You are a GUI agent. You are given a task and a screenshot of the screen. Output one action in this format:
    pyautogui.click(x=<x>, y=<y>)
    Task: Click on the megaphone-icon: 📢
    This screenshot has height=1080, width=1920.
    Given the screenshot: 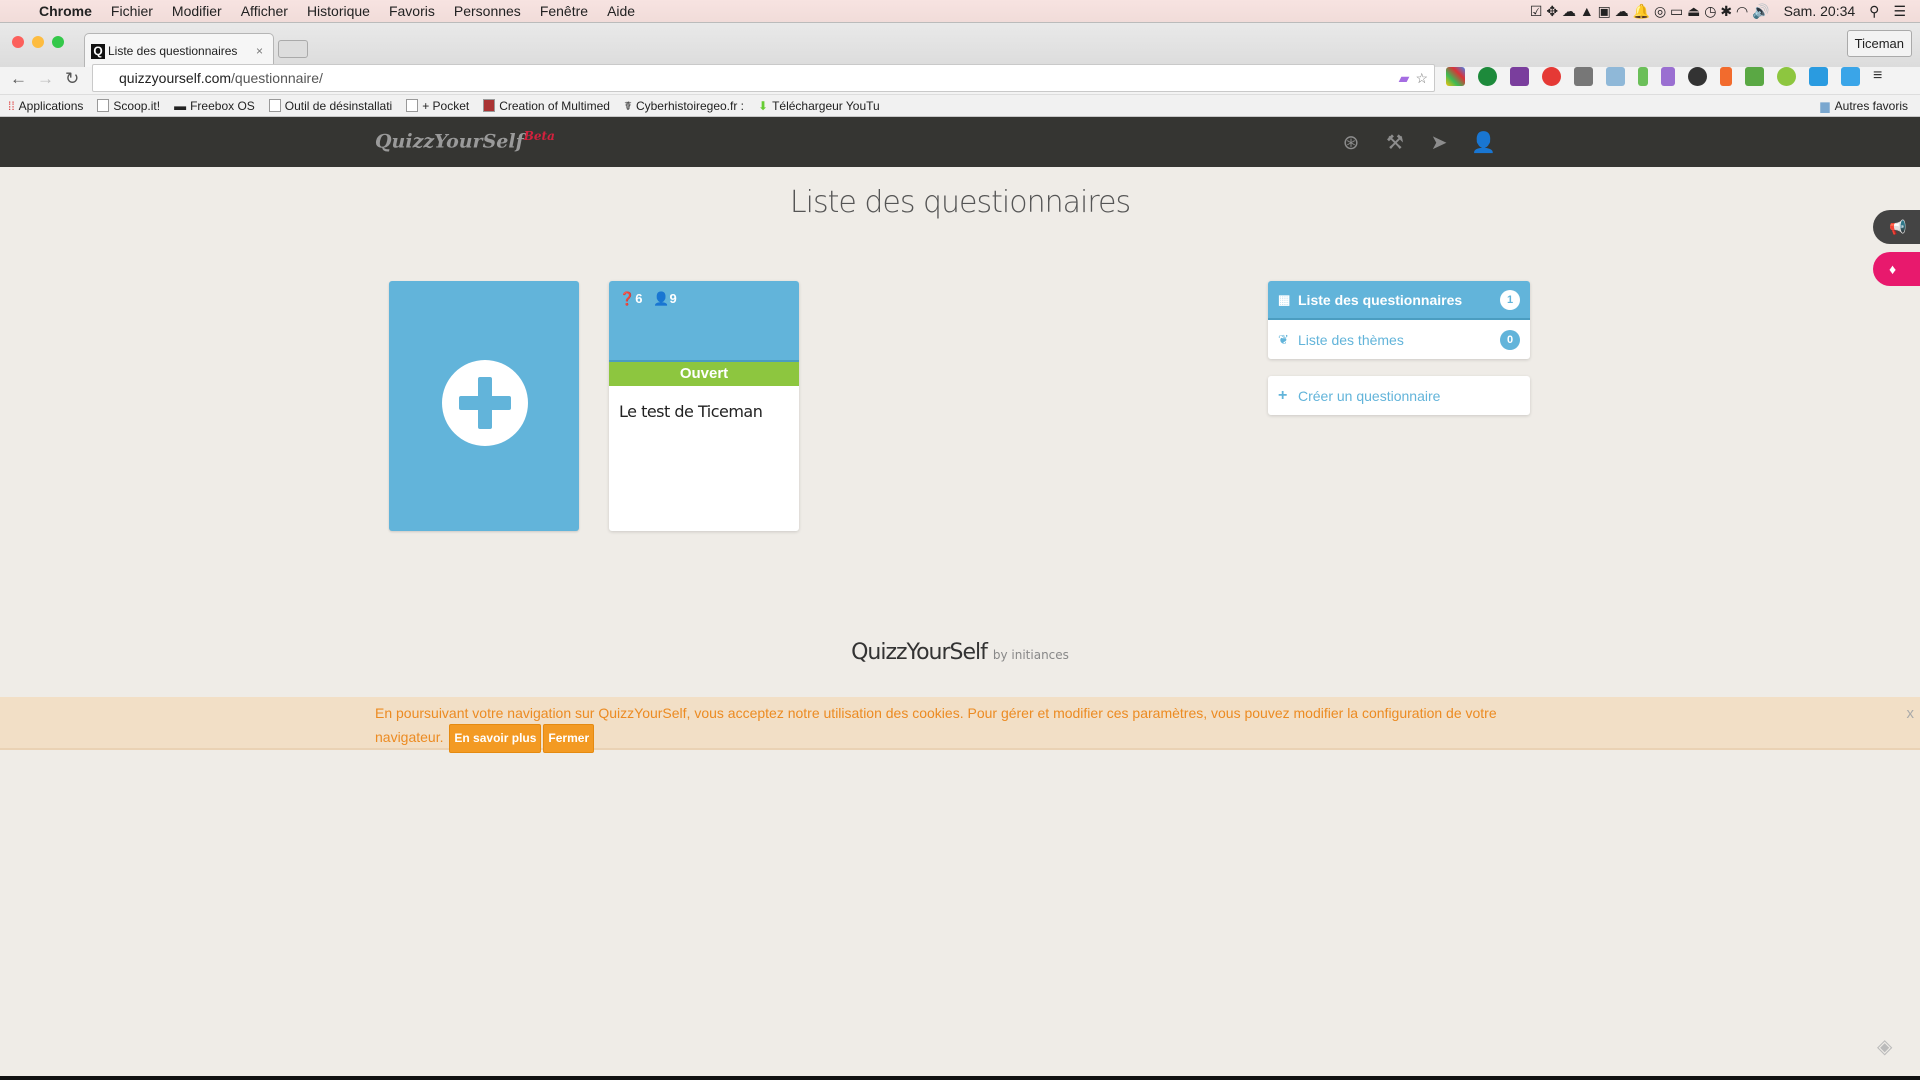 What is the action you would take?
    pyautogui.click(x=1898, y=227)
    